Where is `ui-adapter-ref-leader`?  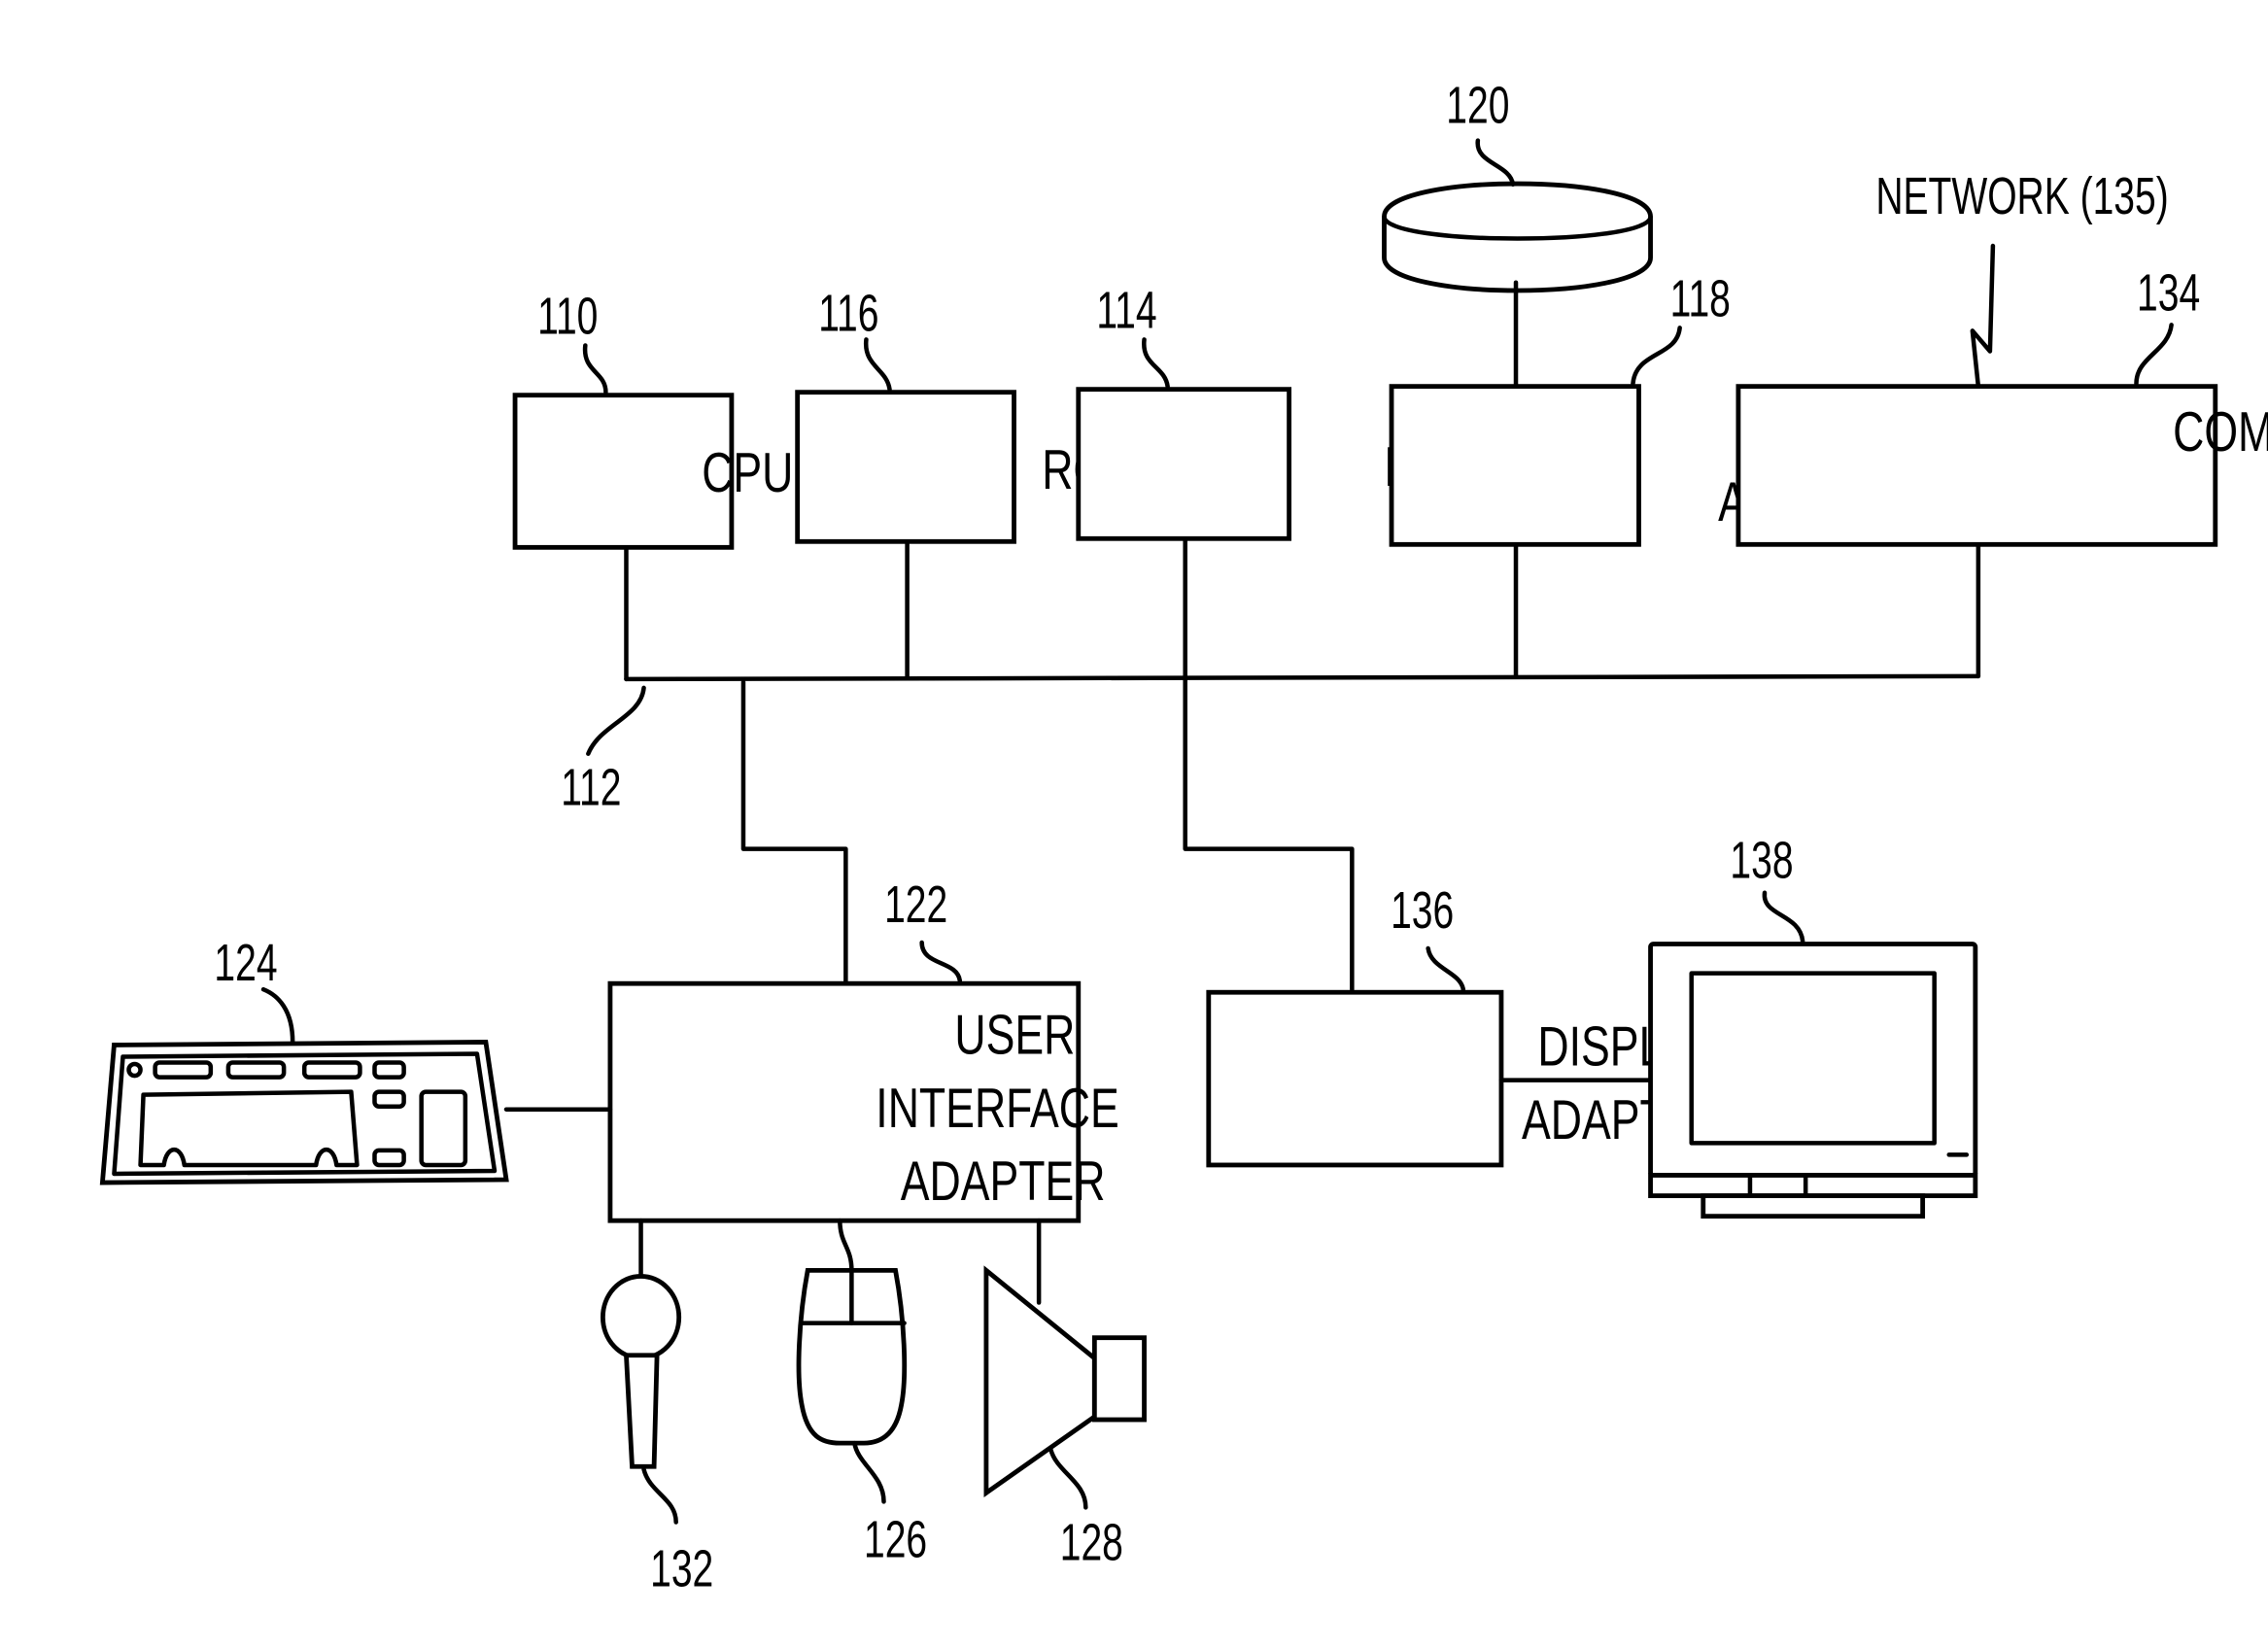 ui-adapter-ref-leader is located at coordinates (941, 961).